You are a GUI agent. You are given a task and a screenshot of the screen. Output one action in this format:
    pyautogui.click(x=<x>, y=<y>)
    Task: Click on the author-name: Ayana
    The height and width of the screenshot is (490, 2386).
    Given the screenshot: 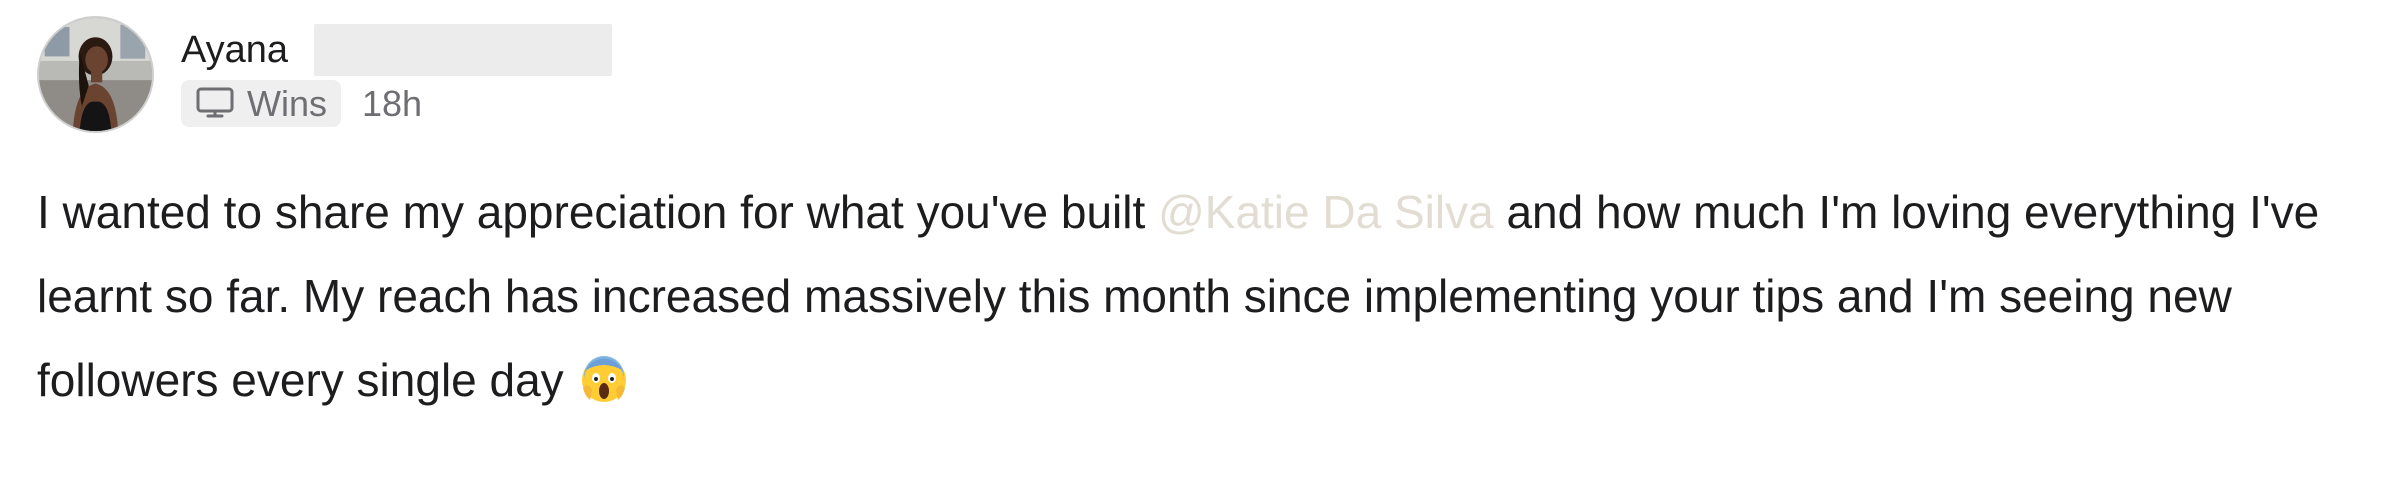 What is the action you would take?
    pyautogui.click(x=234, y=50)
    